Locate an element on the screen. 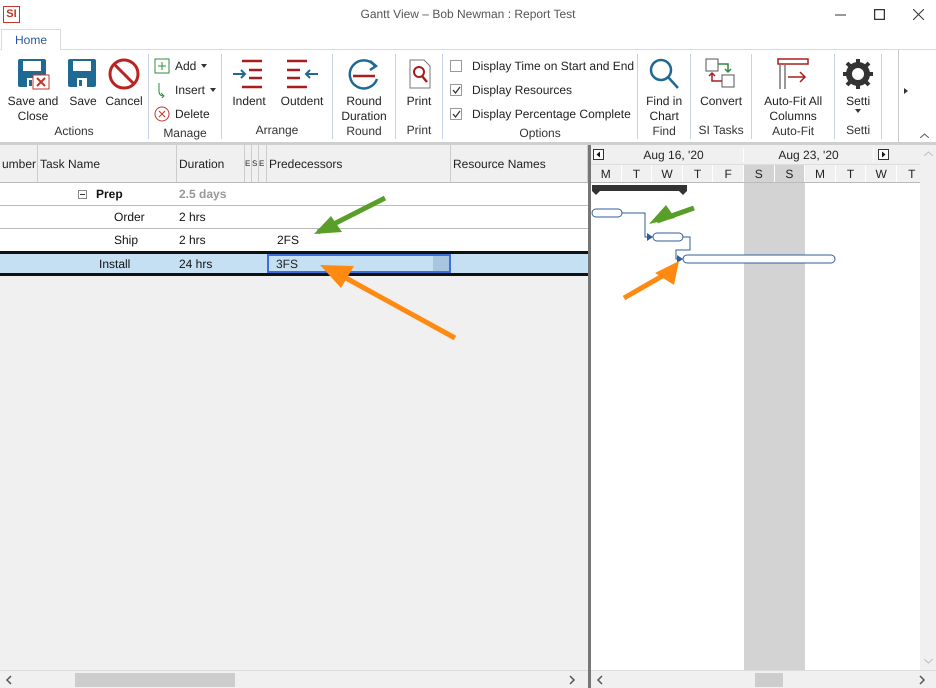  ribbon-button: Save is located at coordinates (83, 89).